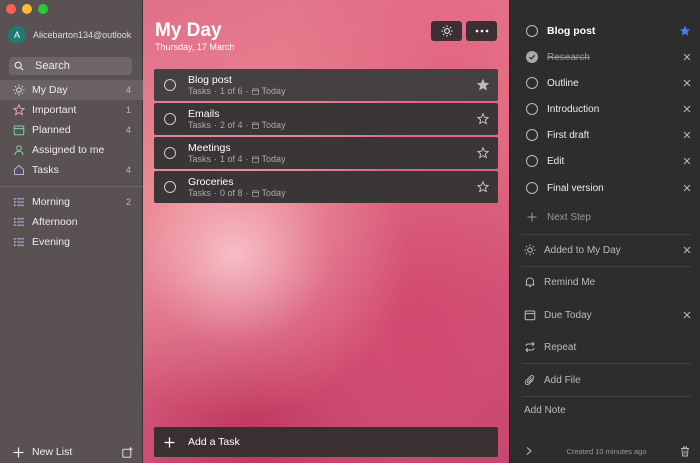 The image size is (700, 463). What do you see at coordinates (573, 109) in the screenshot?
I see `step-label: Introduction` at bounding box center [573, 109].